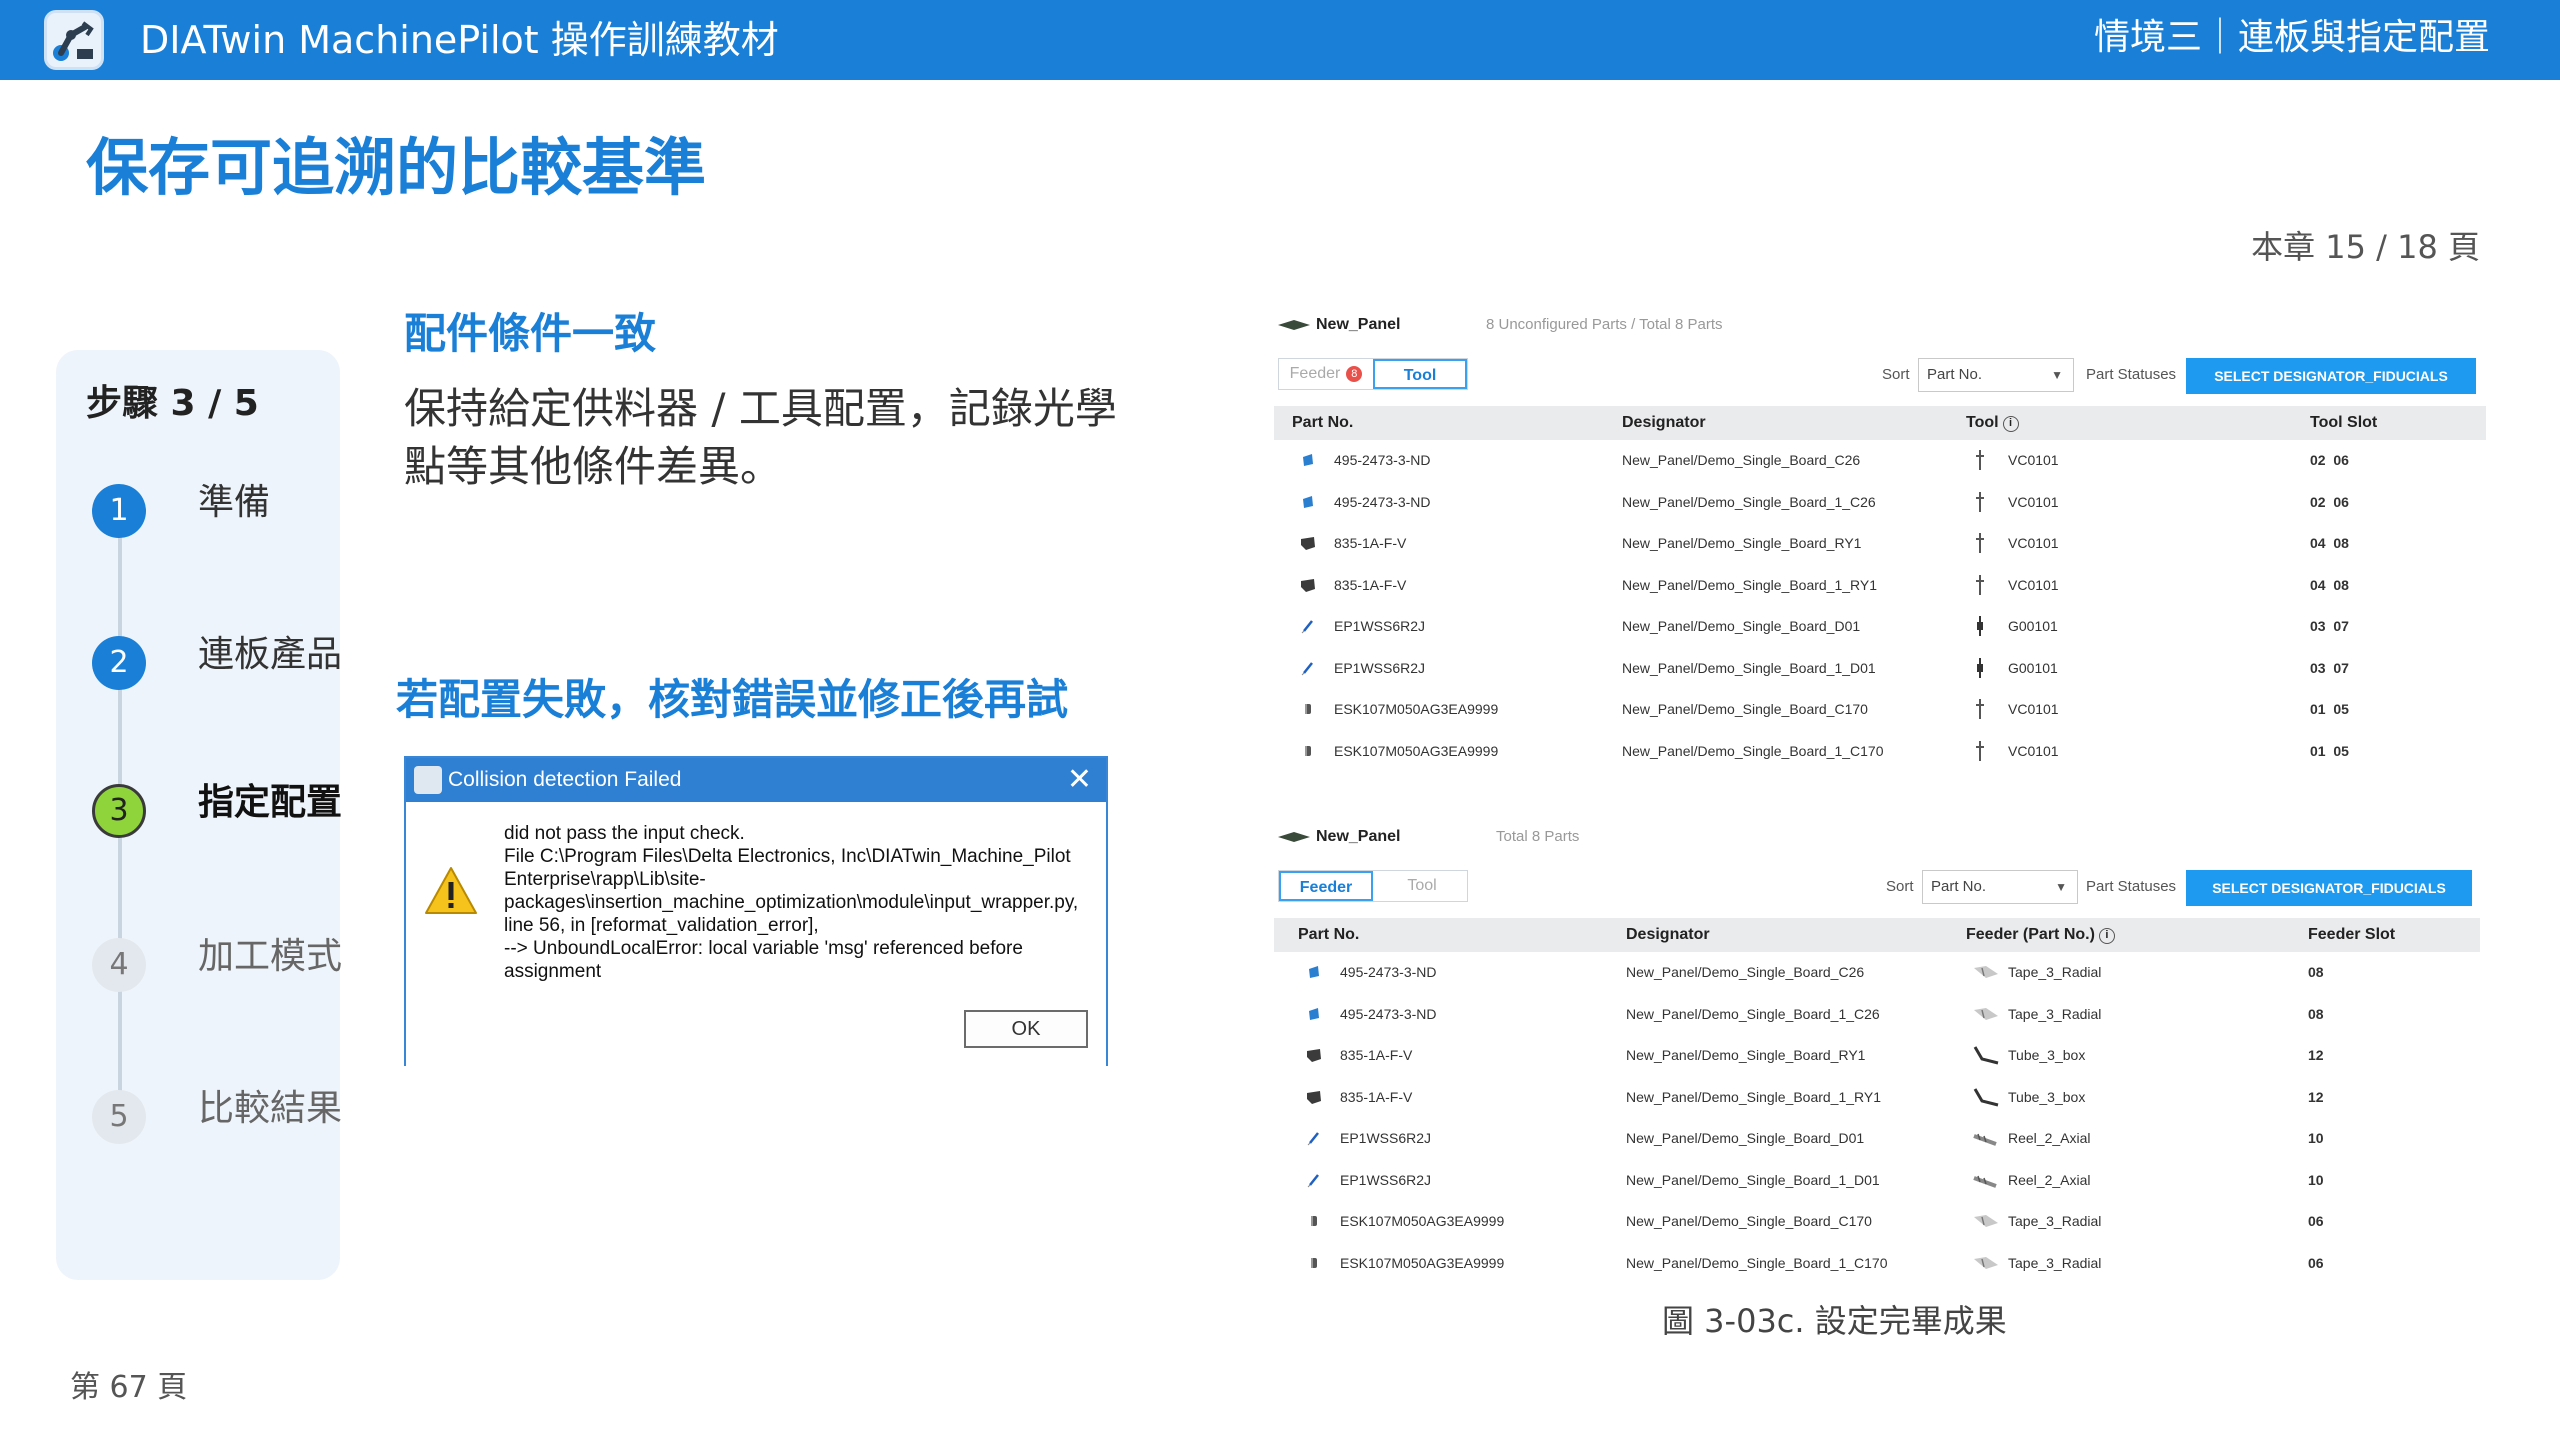  What do you see at coordinates (129, 1387) in the screenshot?
I see `page-number: 第 67 頁` at bounding box center [129, 1387].